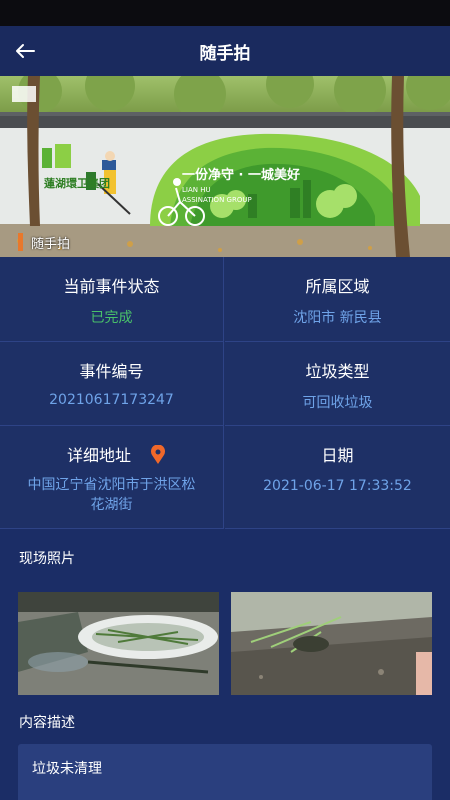 Image resolution: width=450 pixels, height=800 pixels. I want to click on back-button, so click(25, 51).